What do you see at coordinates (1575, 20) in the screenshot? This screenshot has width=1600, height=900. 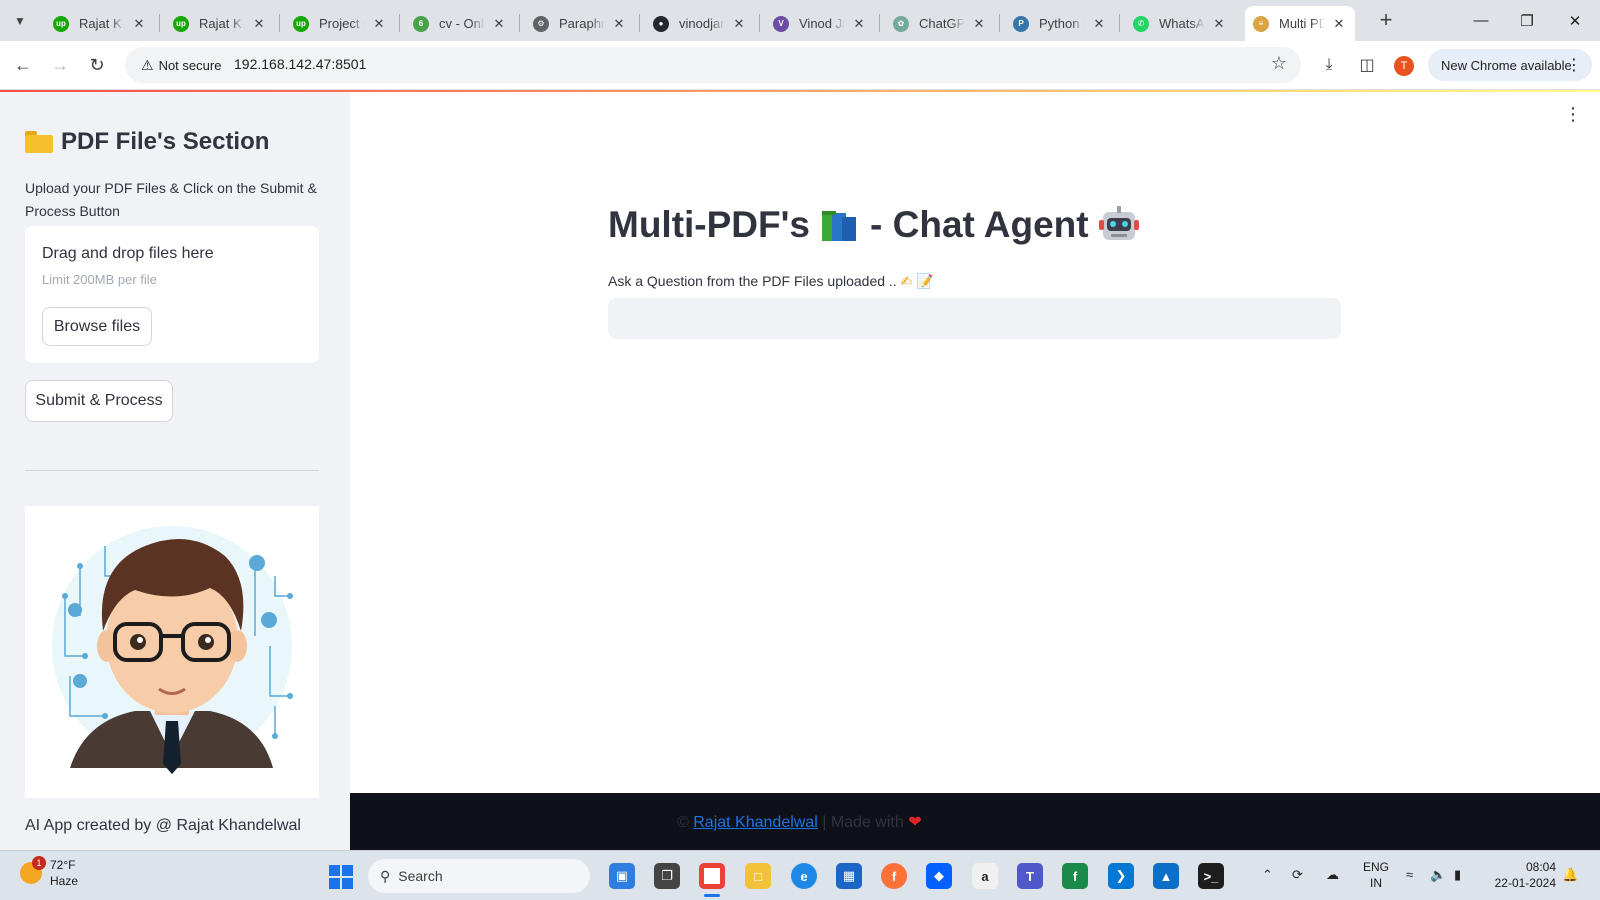 I see `close-window-icon: ✕` at bounding box center [1575, 20].